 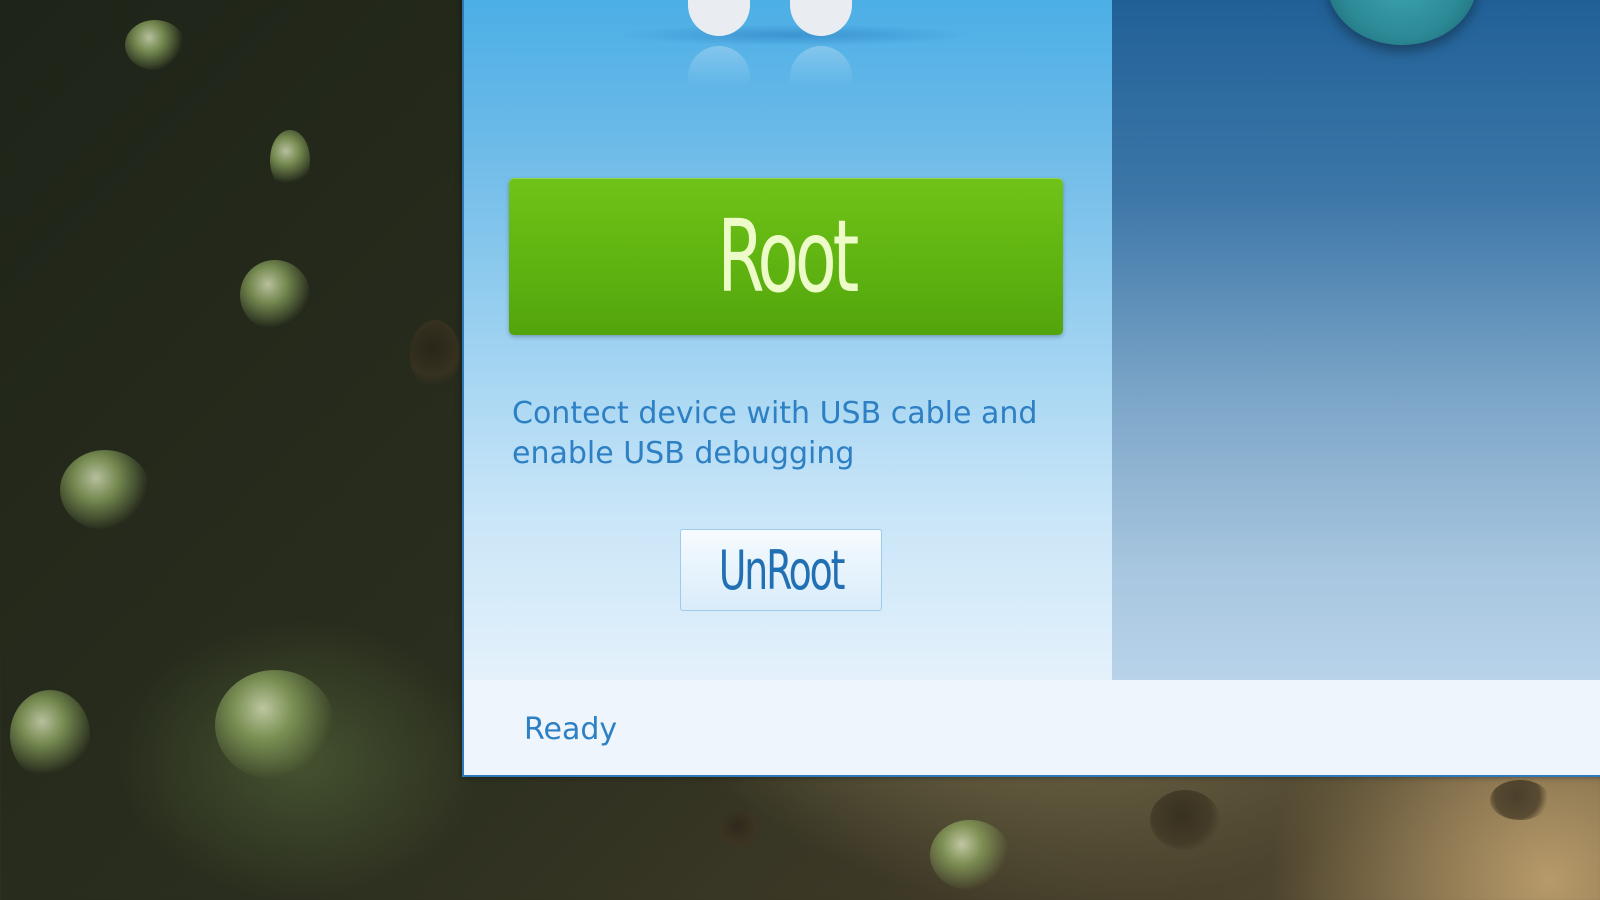 I want to click on root-button: Root, so click(x=786, y=256).